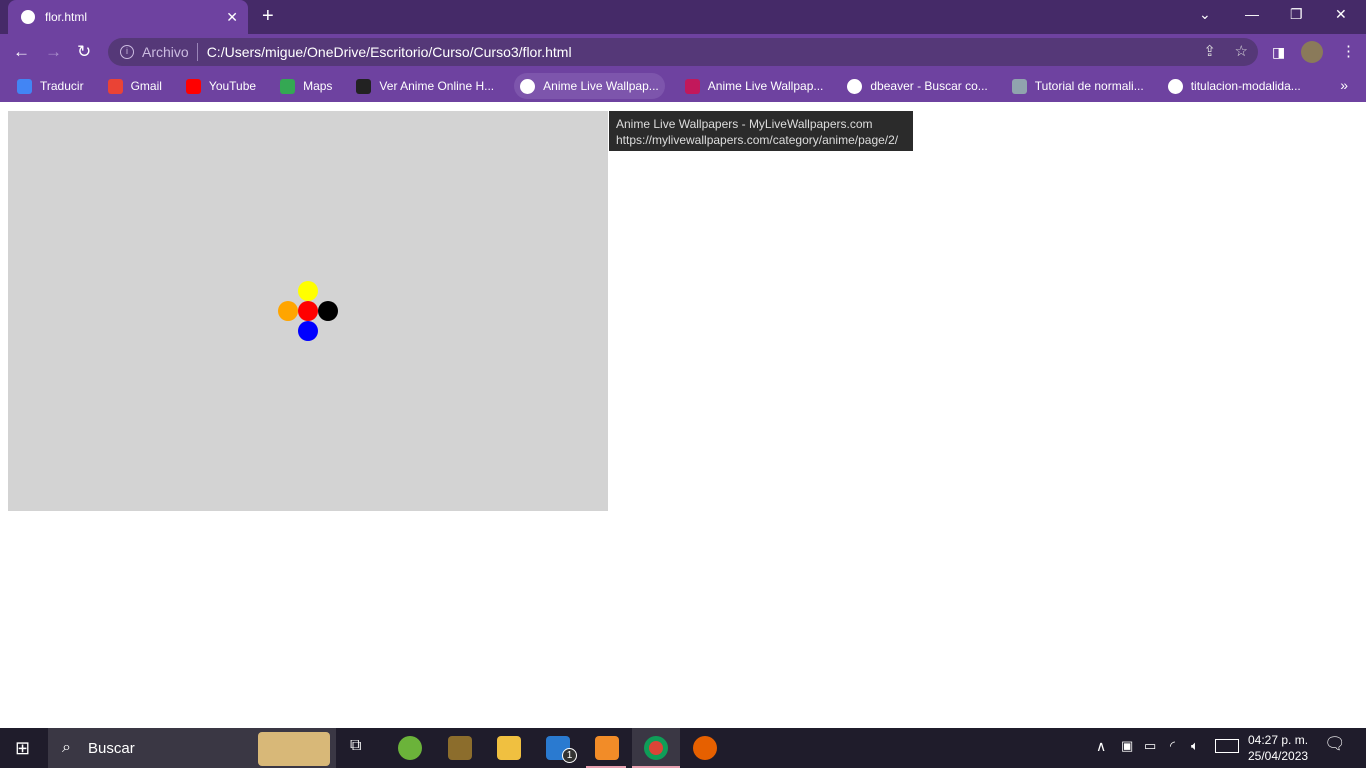  Describe the element at coordinates (509, 748) in the screenshot. I see `file-explorer-icon` at that location.